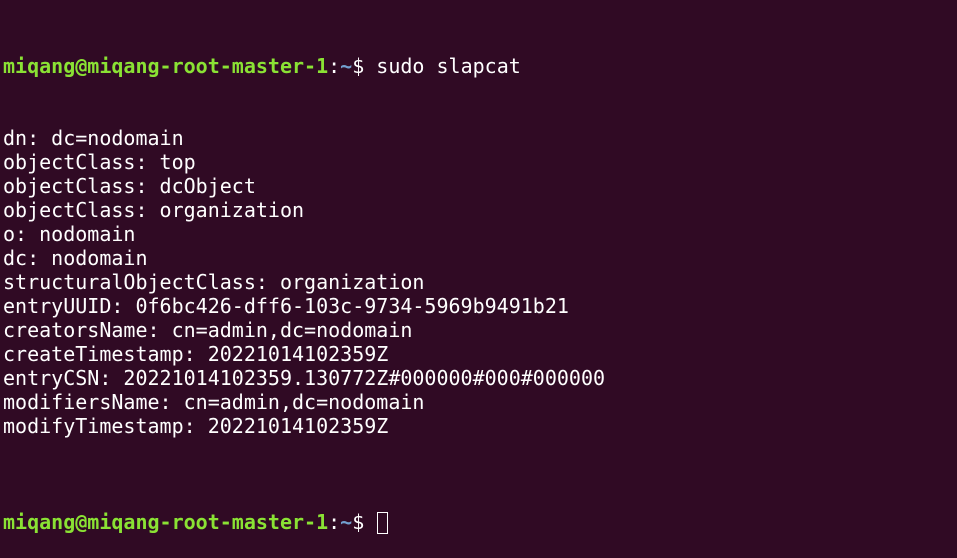 The image size is (957, 558). I want to click on output-line: objectClass: organization, so click(154, 210).